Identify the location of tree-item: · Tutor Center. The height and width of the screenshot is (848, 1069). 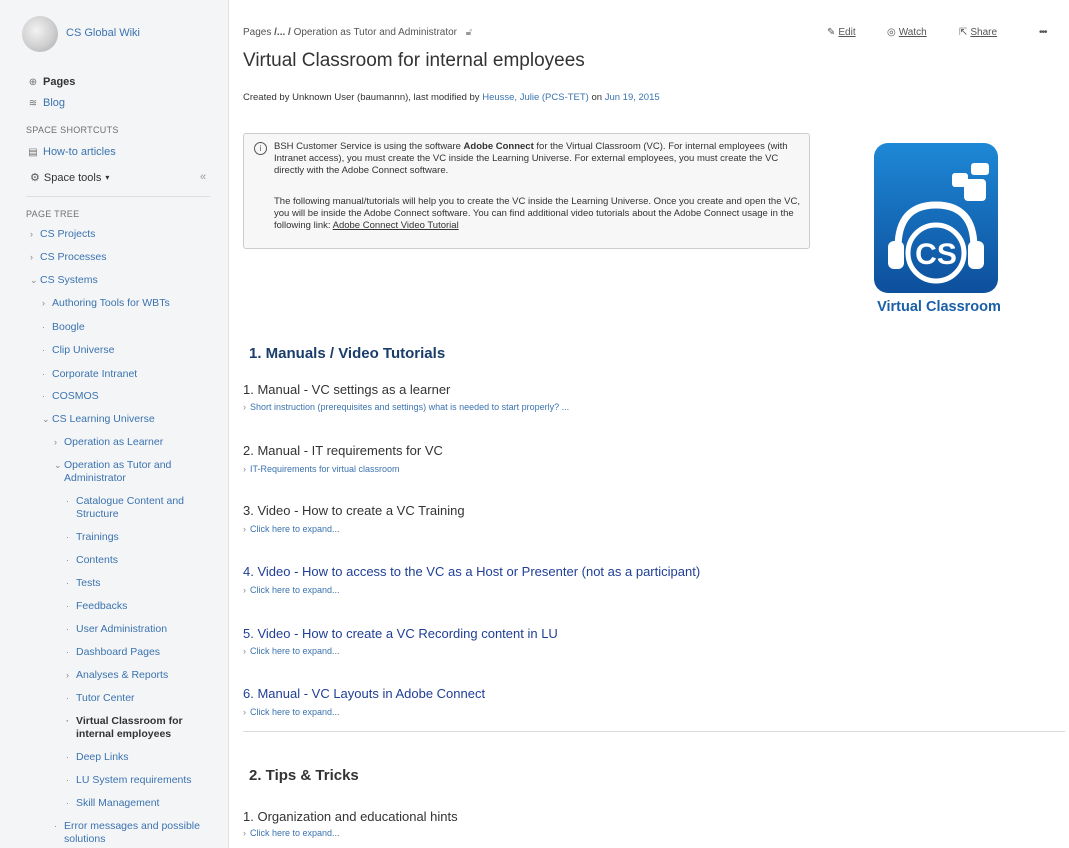
(100, 698).